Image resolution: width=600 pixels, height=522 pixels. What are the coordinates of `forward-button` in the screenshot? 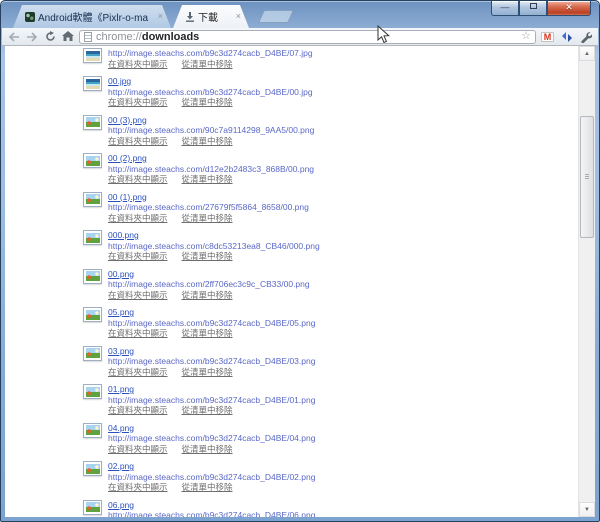 It's located at (32, 37).